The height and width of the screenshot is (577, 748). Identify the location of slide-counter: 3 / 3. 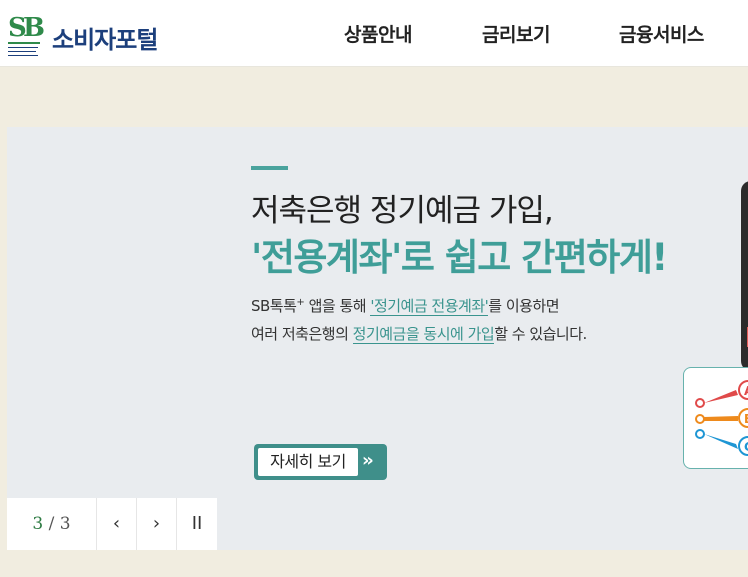
(52, 524).